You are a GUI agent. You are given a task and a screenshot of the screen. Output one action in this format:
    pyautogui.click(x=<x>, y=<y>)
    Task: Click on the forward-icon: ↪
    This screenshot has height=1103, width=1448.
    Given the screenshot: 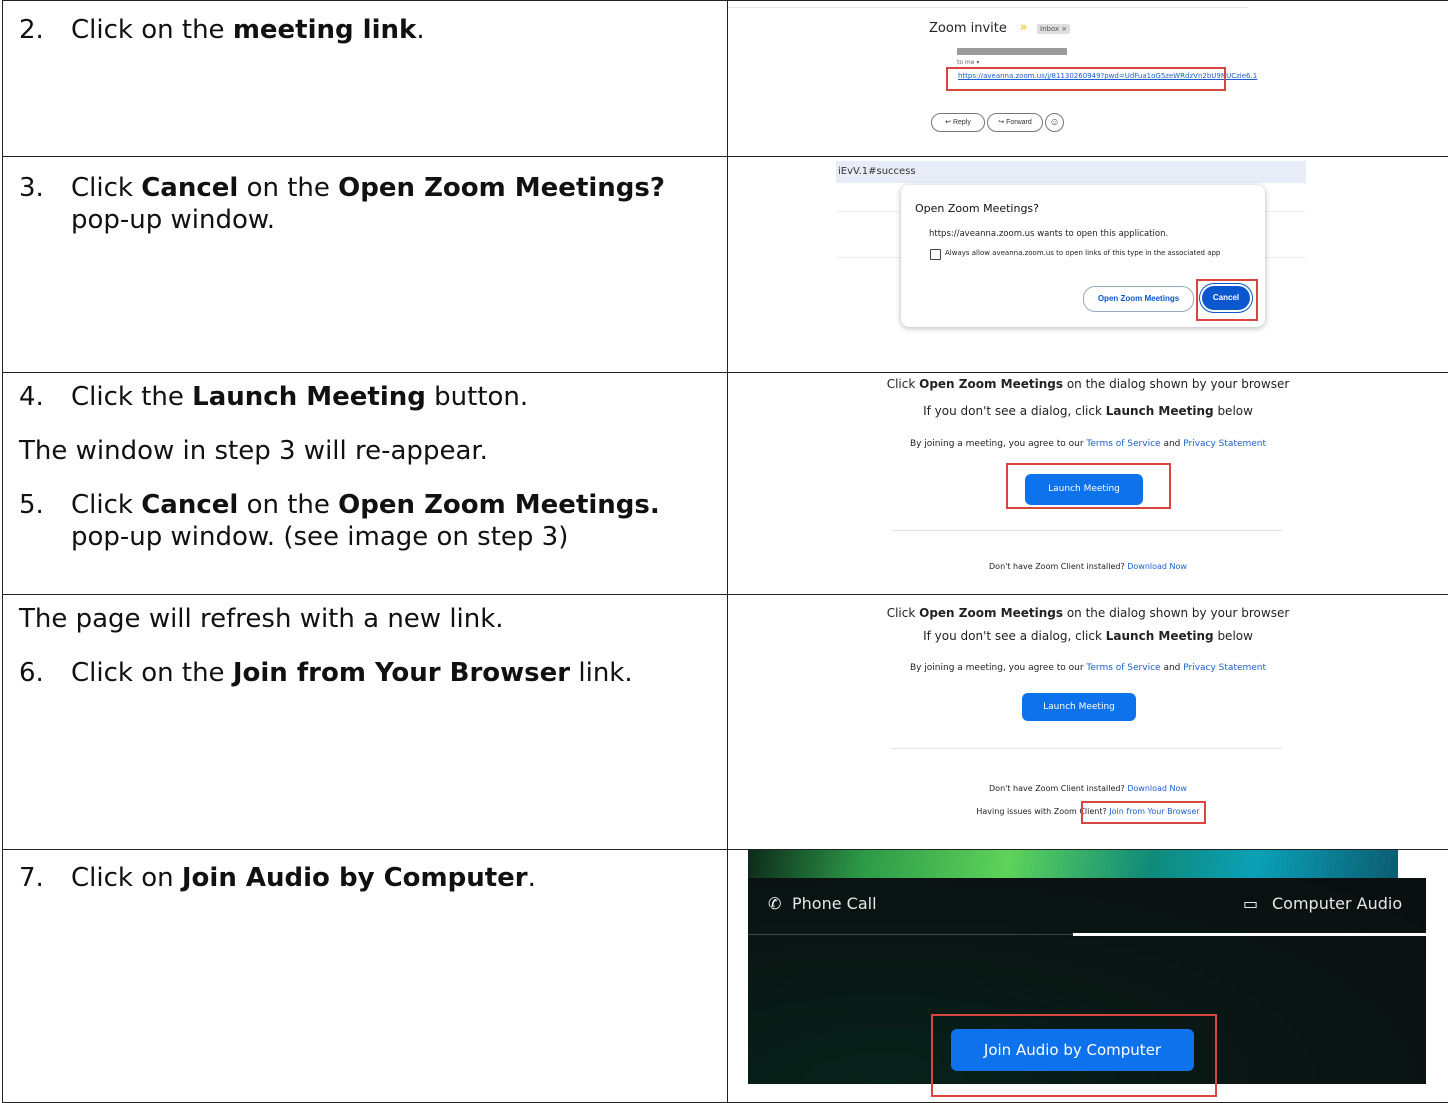 What is the action you would take?
    pyautogui.click(x=1001, y=122)
    